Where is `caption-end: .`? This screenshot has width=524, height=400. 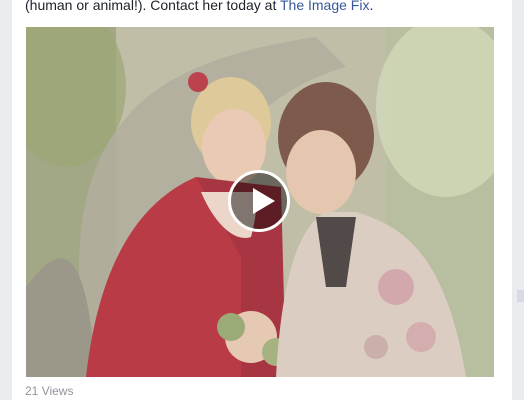 caption-end: . is located at coordinates (371, 6).